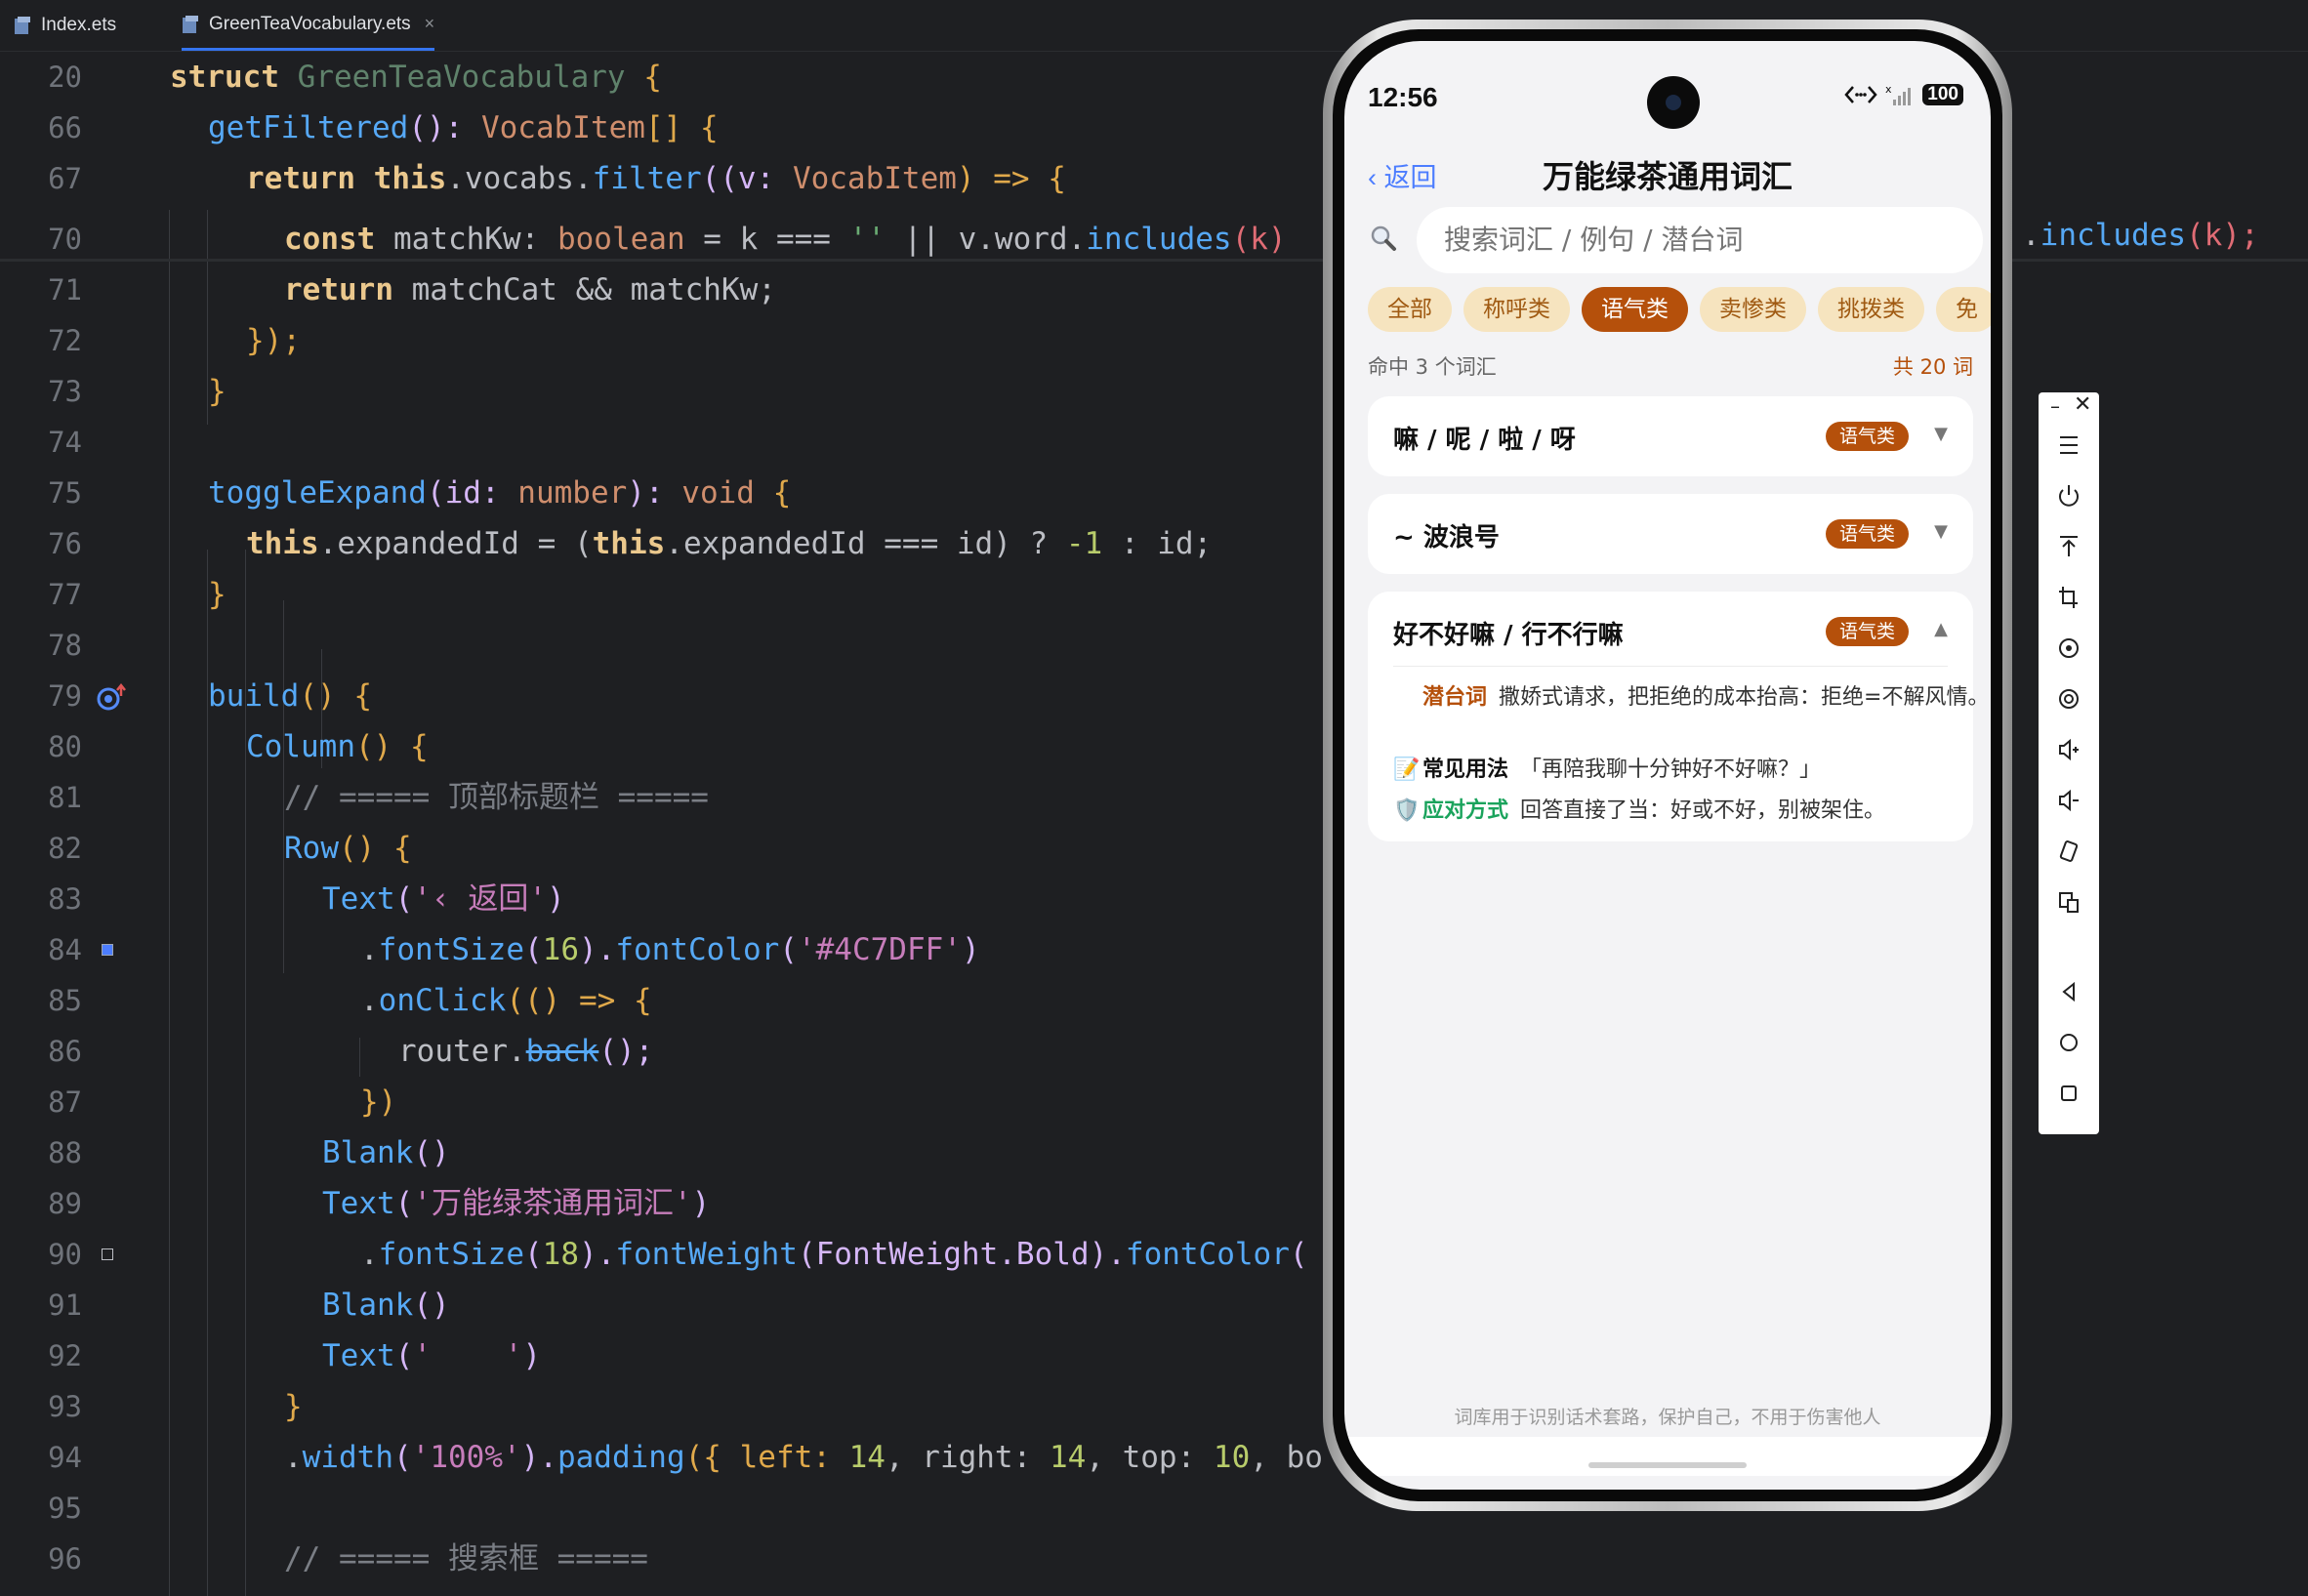  Describe the element at coordinates (65, 696) in the screenshot. I see `line-number: 79` at that location.